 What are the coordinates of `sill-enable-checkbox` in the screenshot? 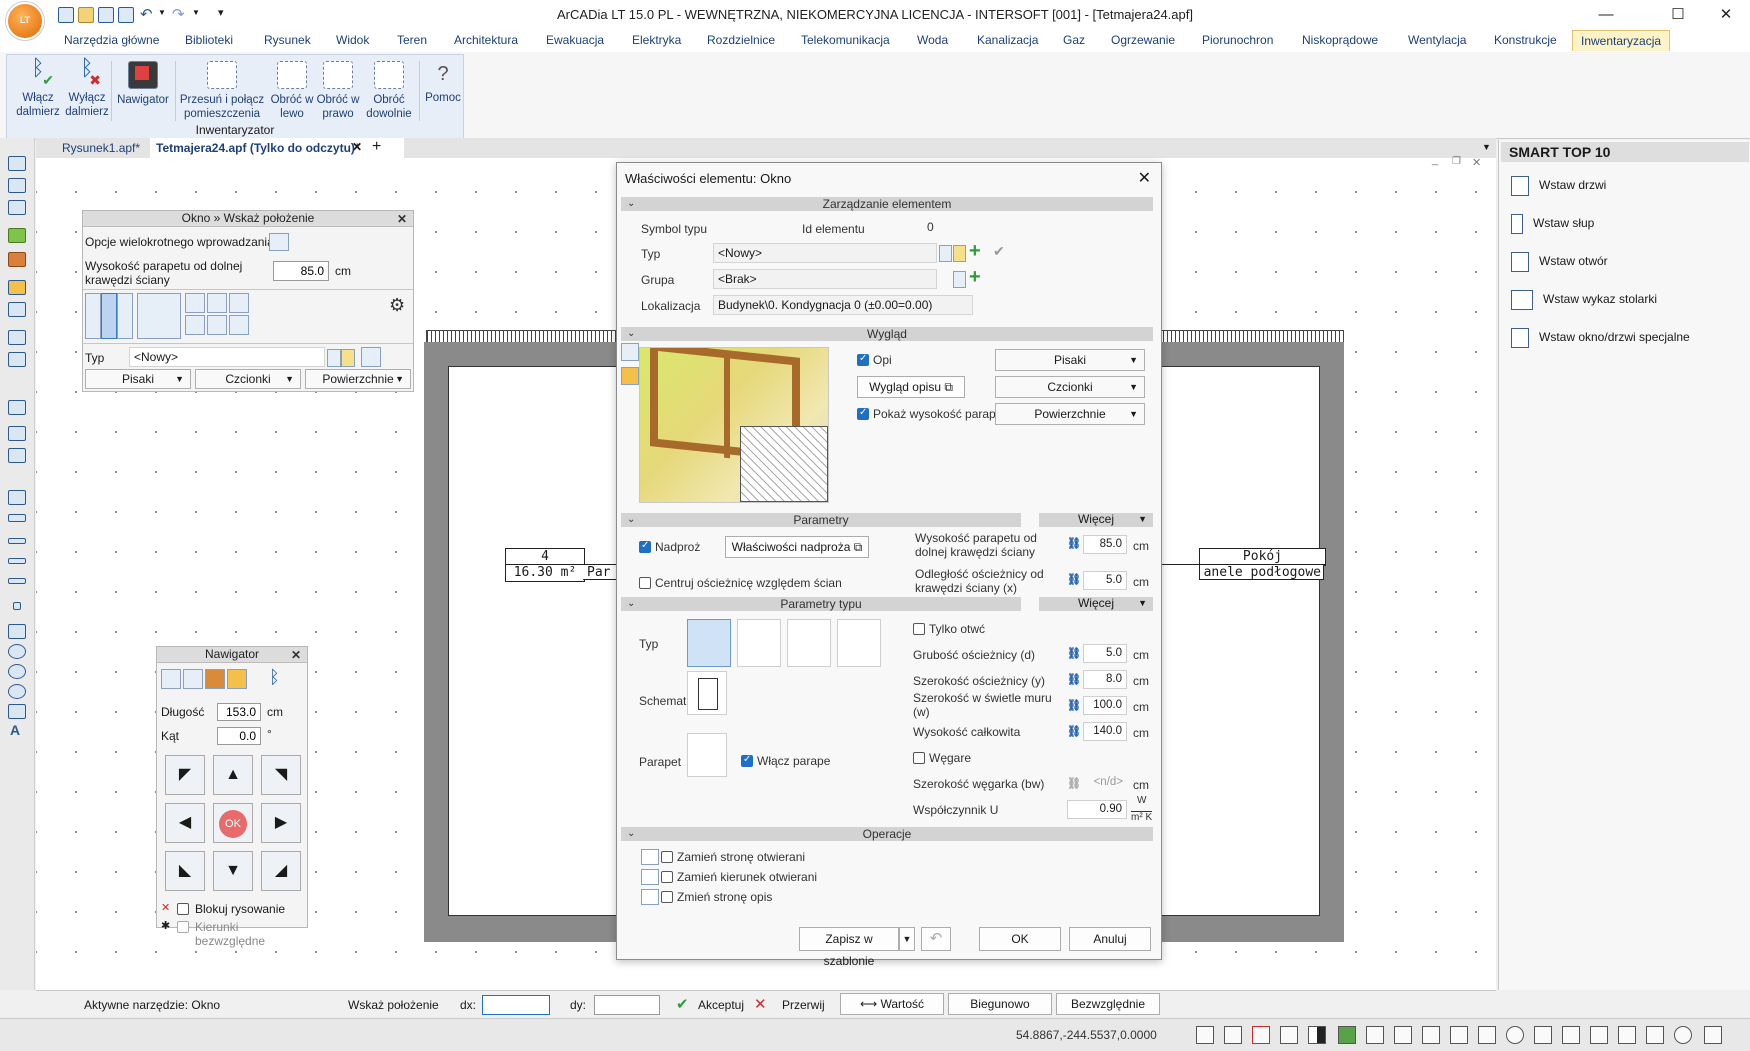 It's located at (747, 760).